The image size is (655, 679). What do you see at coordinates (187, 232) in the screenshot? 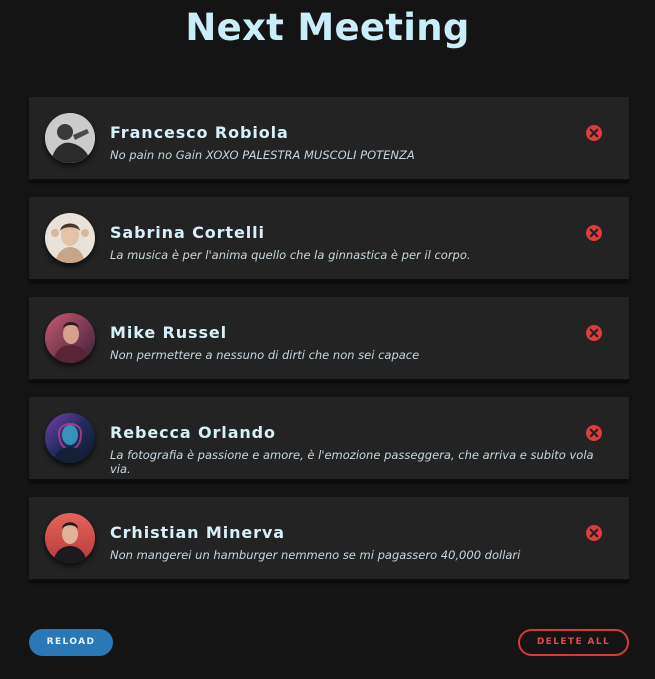
I see `person-name: Sabrina Cortelli` at bounding box center [187, 232].